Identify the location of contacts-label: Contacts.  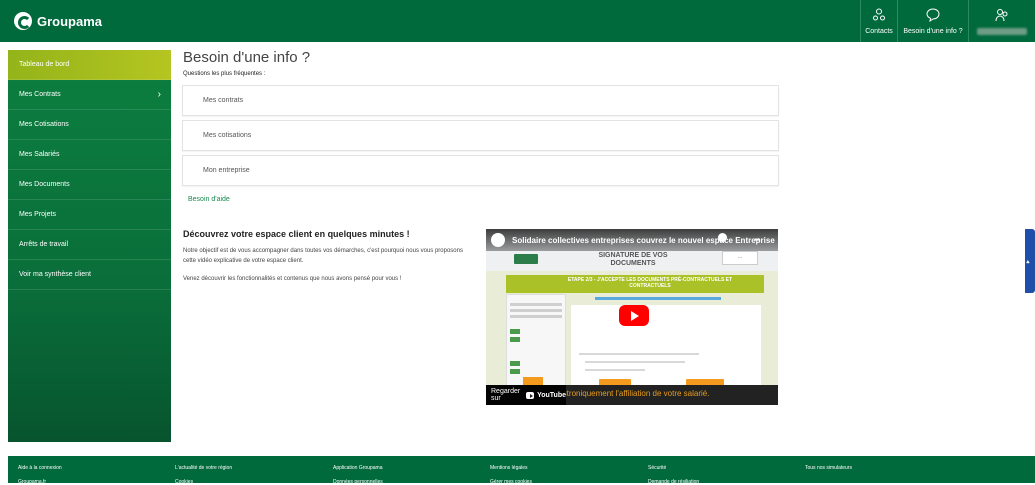
(879, 31).